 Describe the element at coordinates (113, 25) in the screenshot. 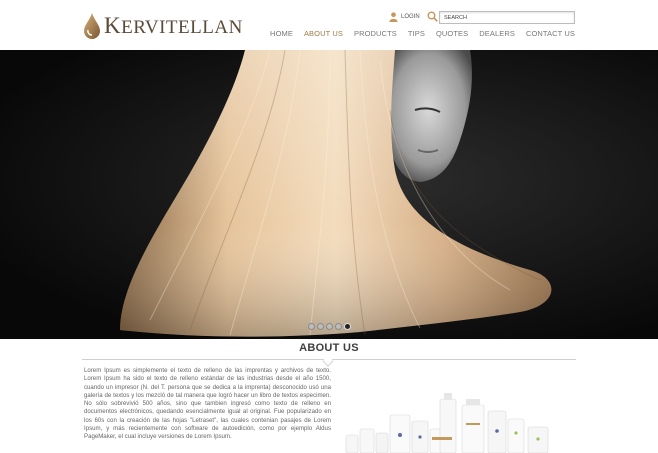

I see `brand-first-letter: K` at that location.